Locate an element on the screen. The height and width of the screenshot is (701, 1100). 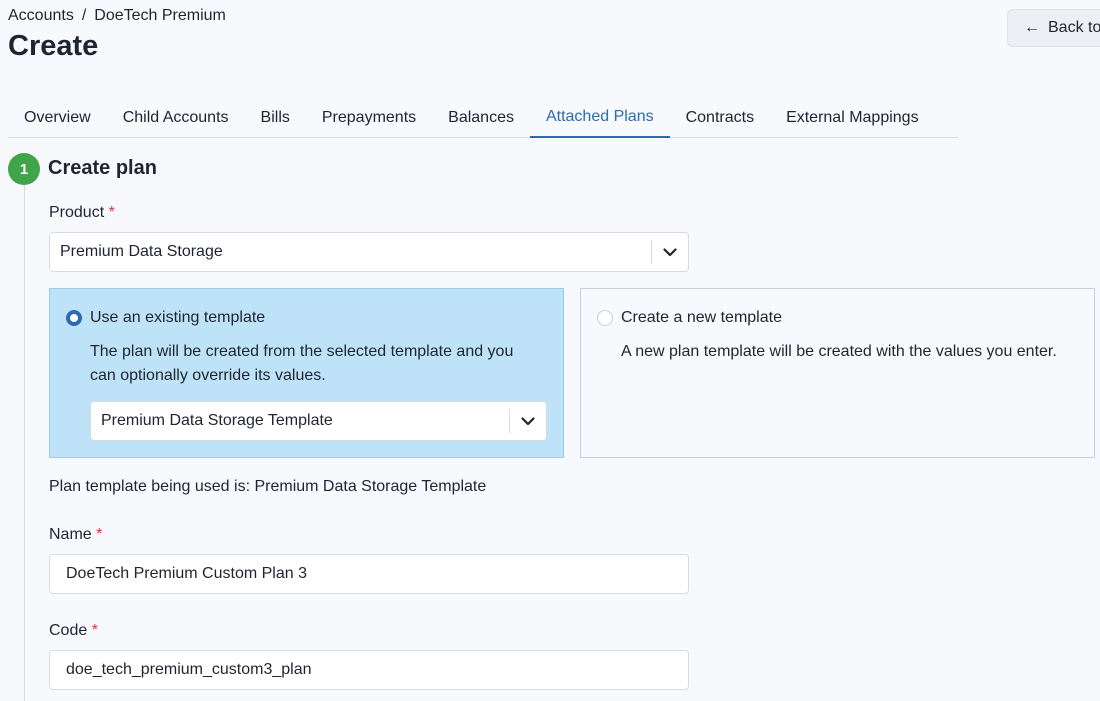
existing-template-radio is located at coordinates (74, 318).